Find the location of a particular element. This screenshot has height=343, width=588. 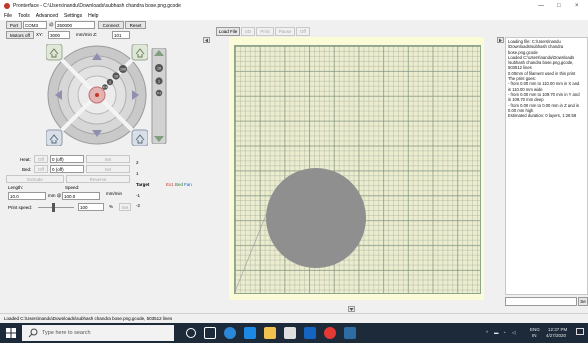

port-select: COM3 is located at coordinates (35, 25).